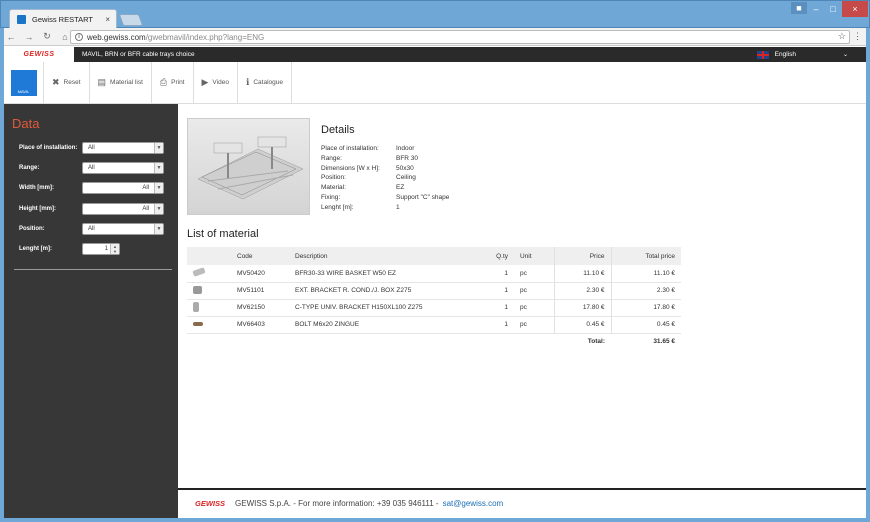  Describe the element at coordinates (387, 308) in the screenshot. I see `cell-description: C-TYPE UNIV. BRACKET H150XL100 Z275` at that location.